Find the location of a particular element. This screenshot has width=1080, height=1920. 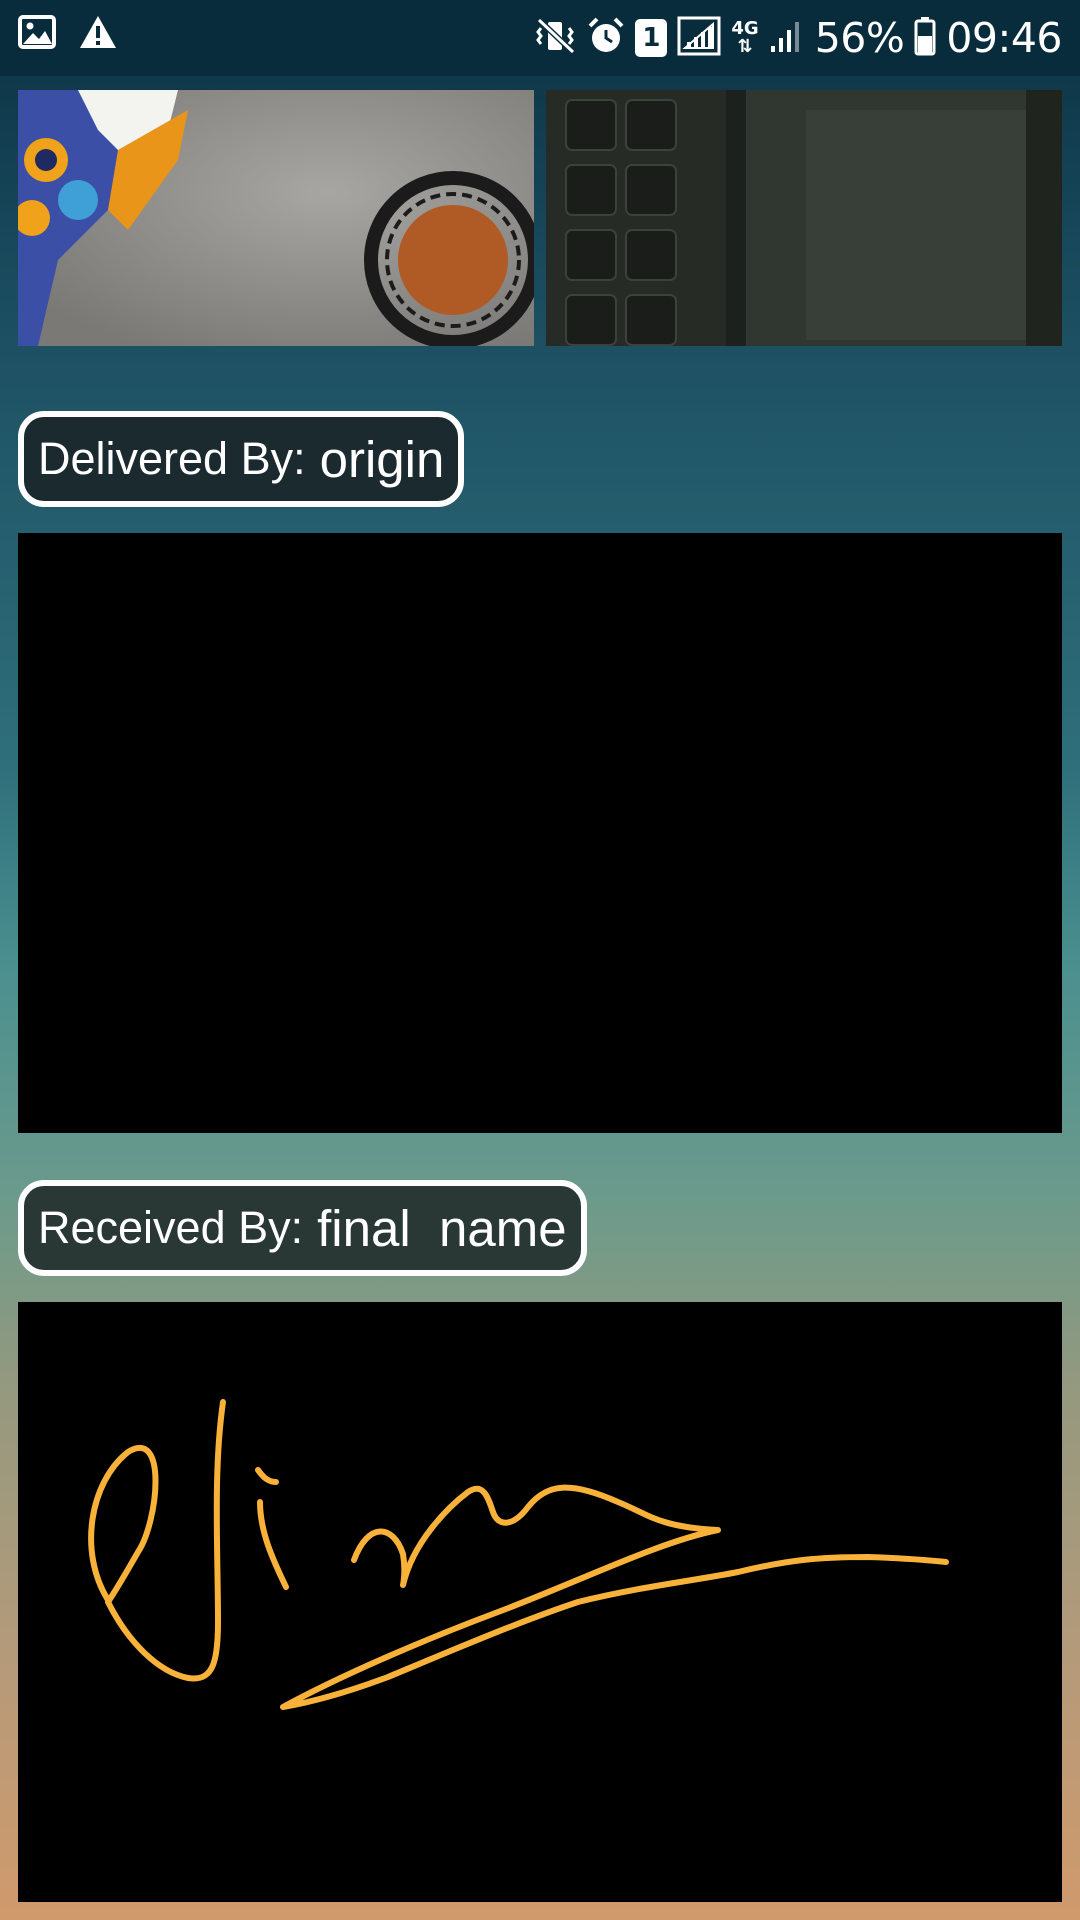

4g-data-icon: 4G ⇅ is located at coordinates (744, 38).